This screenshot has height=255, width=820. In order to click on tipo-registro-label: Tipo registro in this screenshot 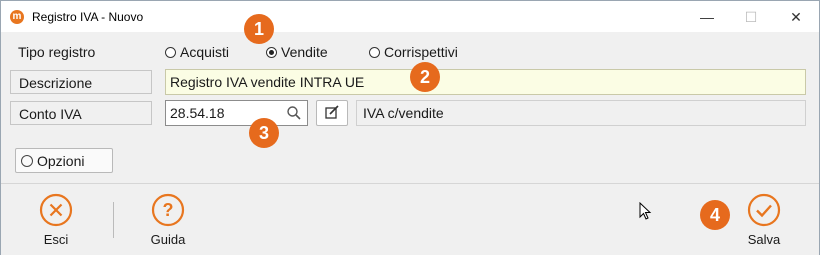, I will do `click(57, 52)`.